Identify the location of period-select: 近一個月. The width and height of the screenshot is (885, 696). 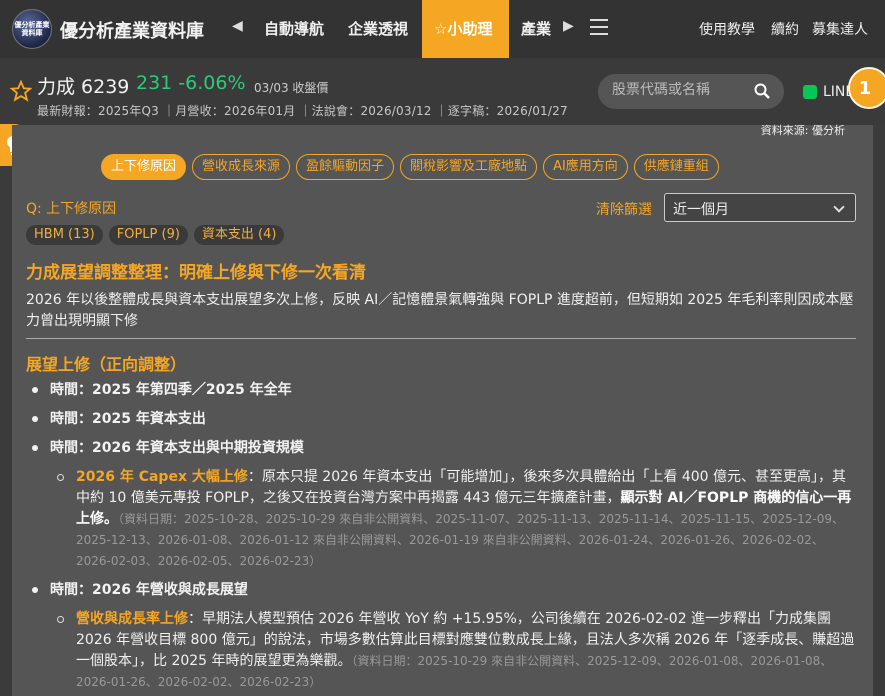
(760, 207).